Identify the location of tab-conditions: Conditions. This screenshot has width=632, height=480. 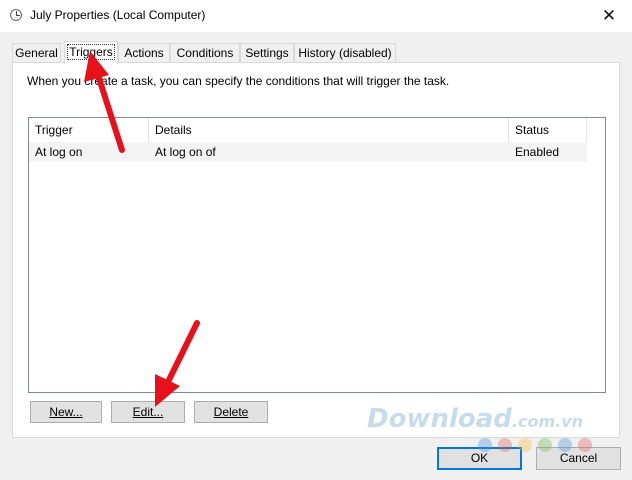
(205, 53).